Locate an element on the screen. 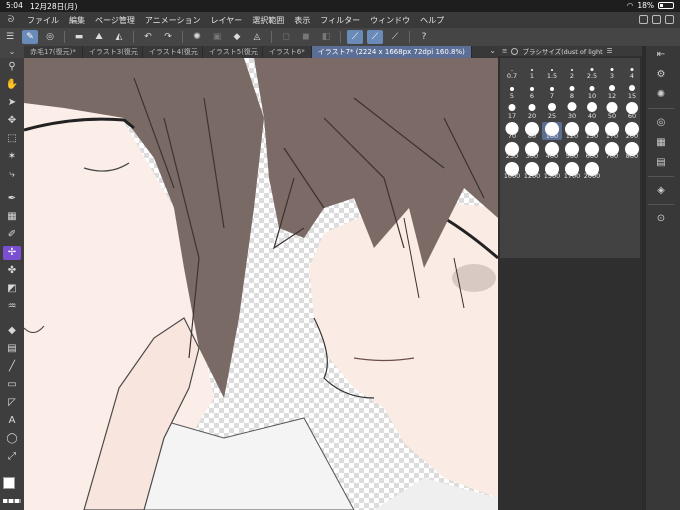 The height and width of the screenshot is (510, 680). hand-icon: ✋ is located at coordinates (12, 85).